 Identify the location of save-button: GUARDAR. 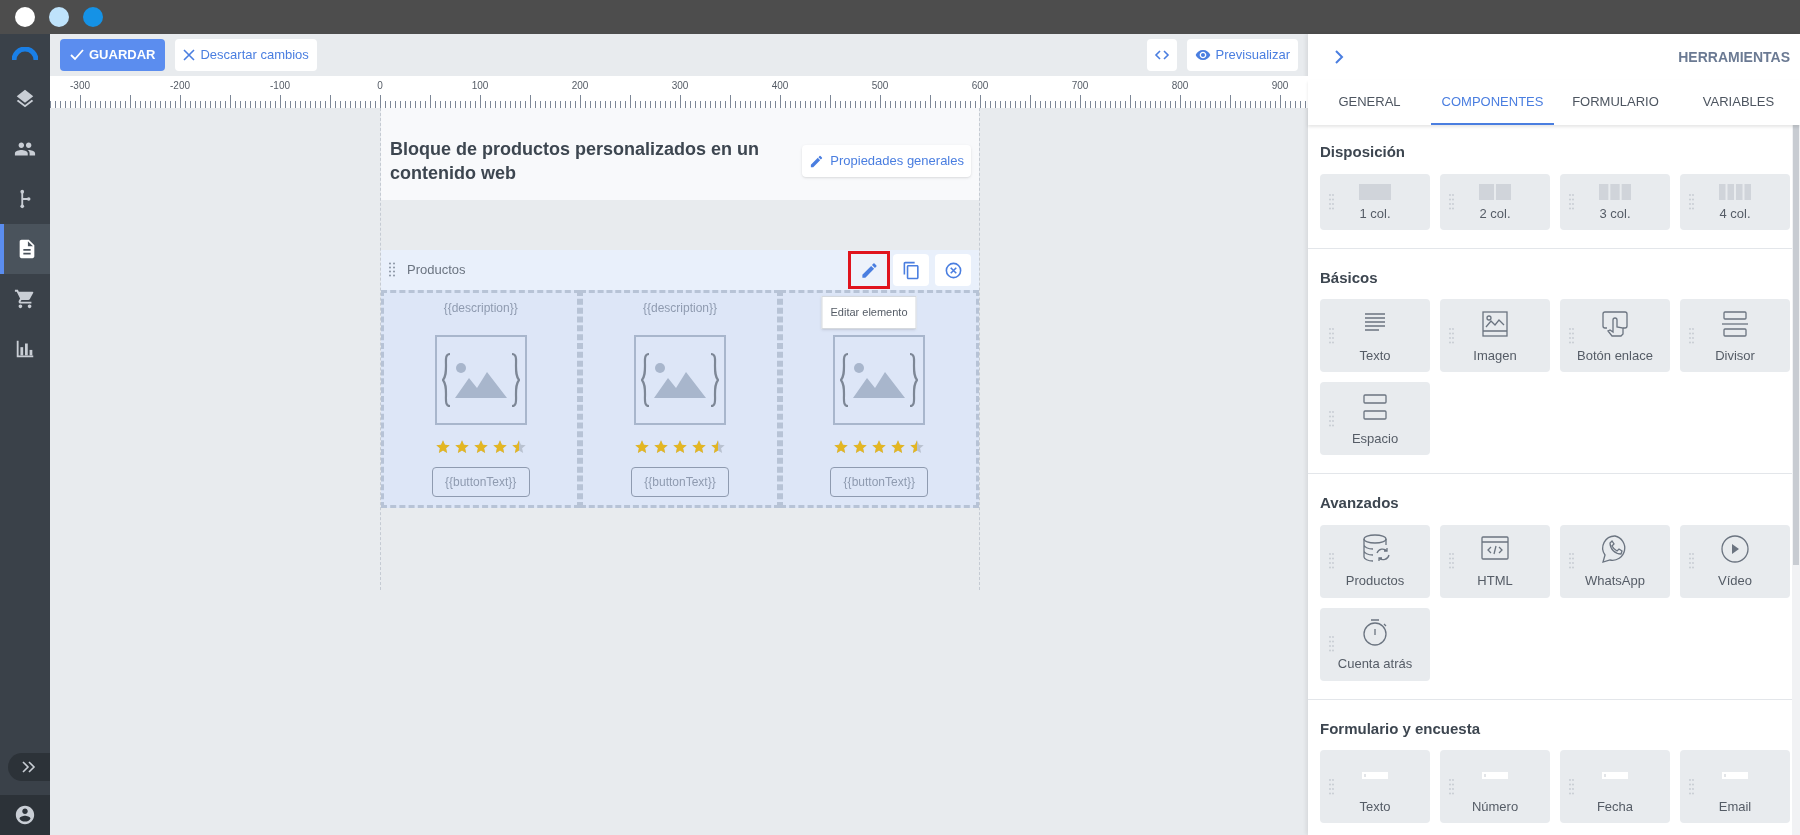
(113, 55).